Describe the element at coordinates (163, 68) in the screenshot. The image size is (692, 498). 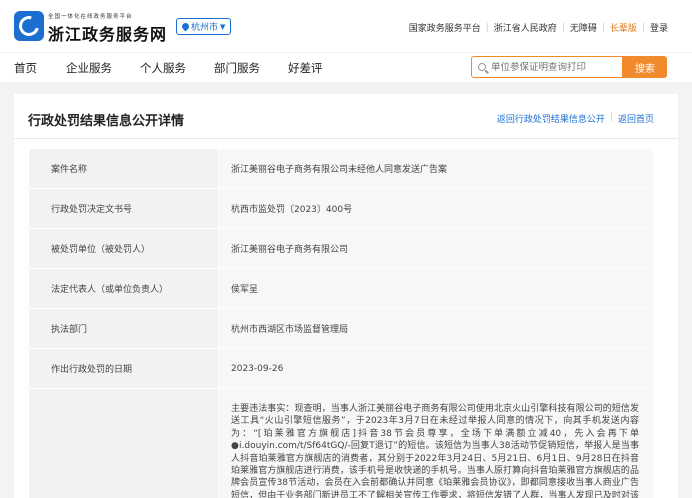
I see `nav-personal-services: 个人服务` at that location.